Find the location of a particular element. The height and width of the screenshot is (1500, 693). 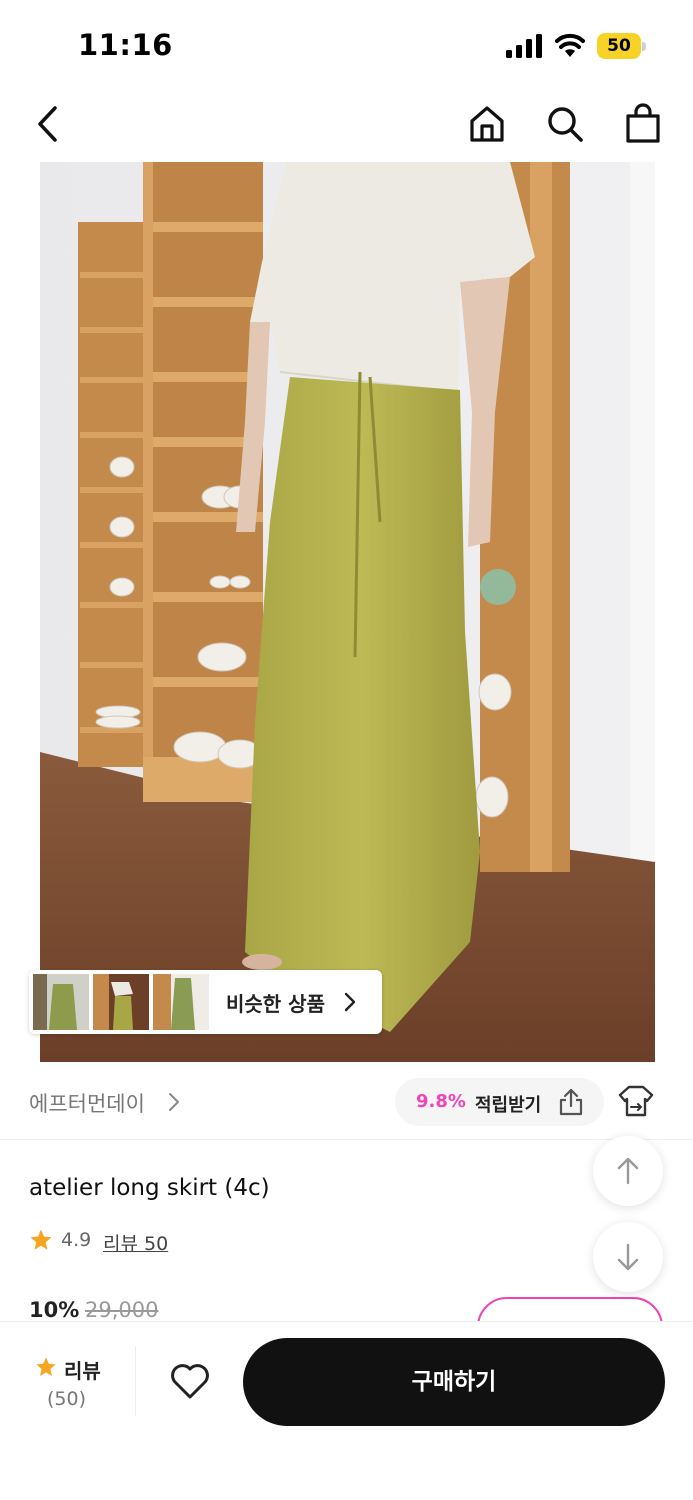

shopping-bag-icon is located at coordinates (643, 124).